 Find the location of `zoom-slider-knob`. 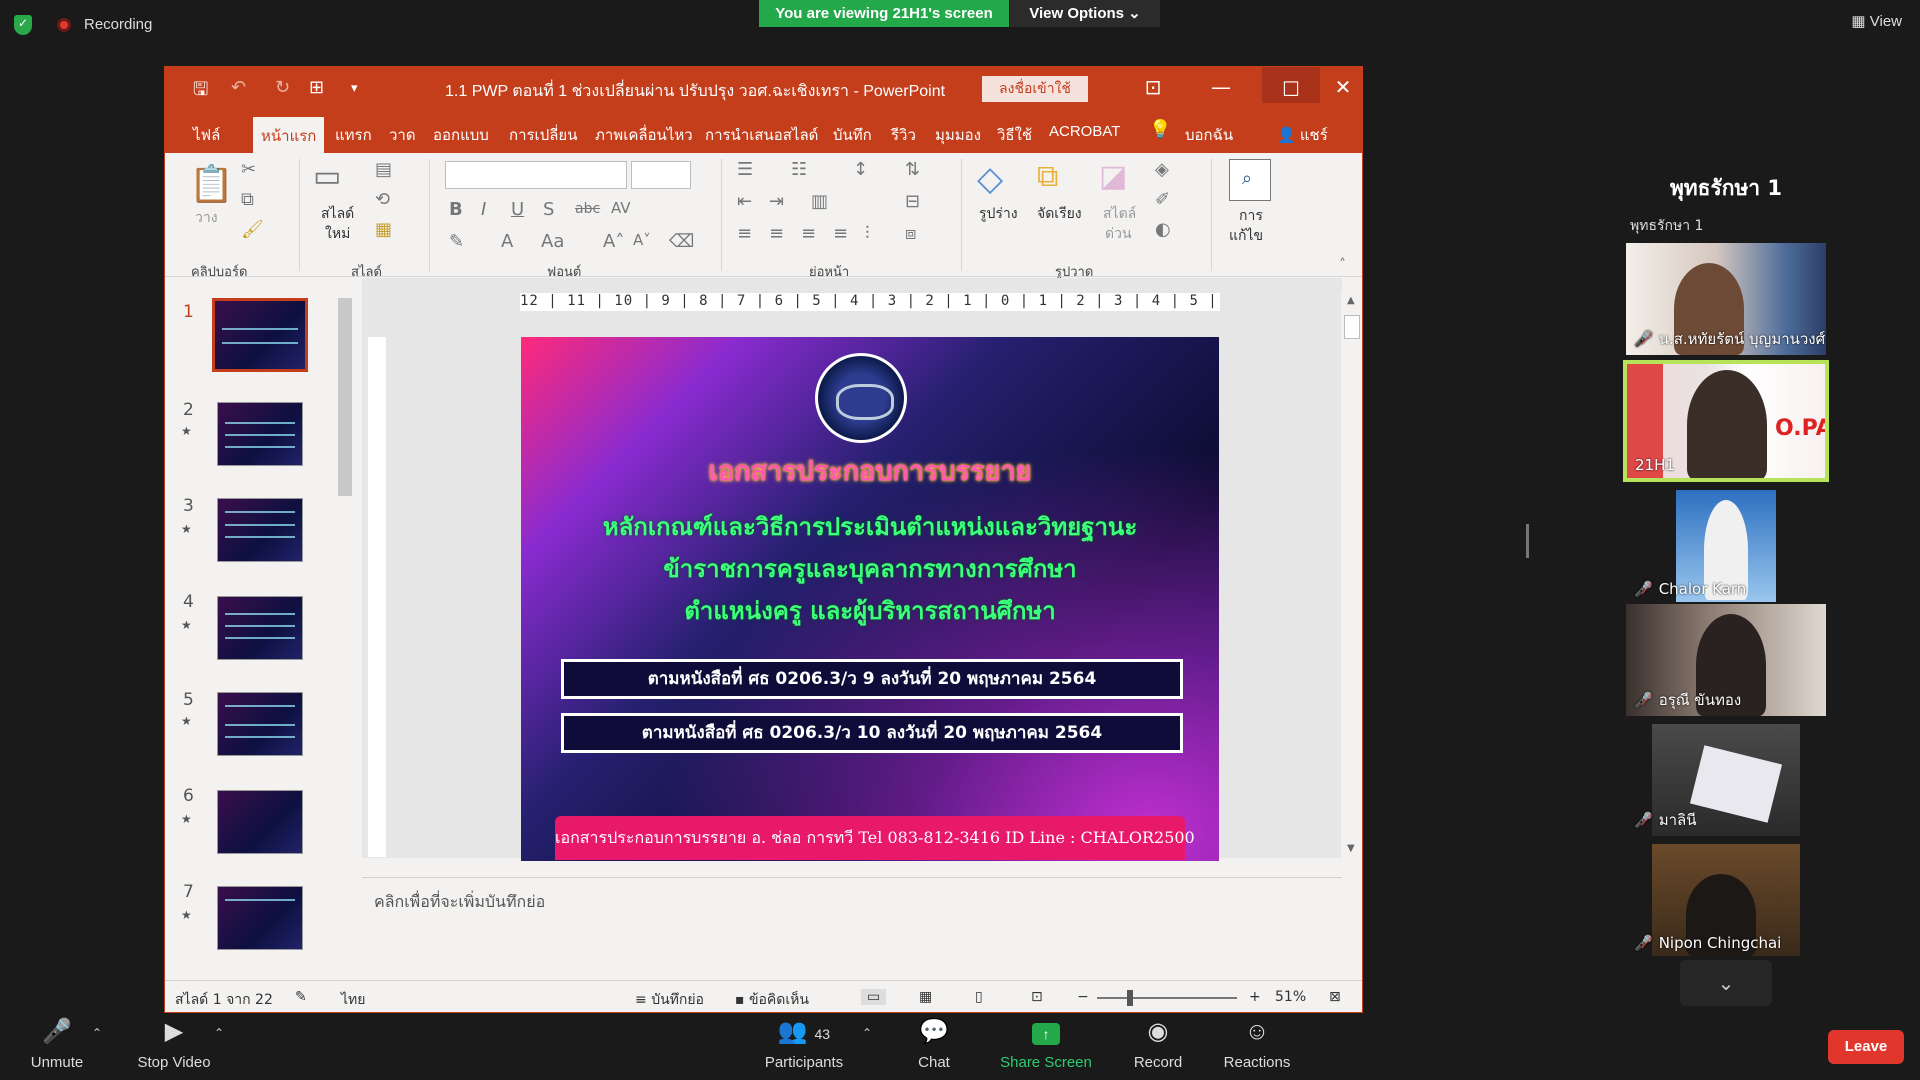

zoom-slider-knob is located at coordinates (1130, 998).